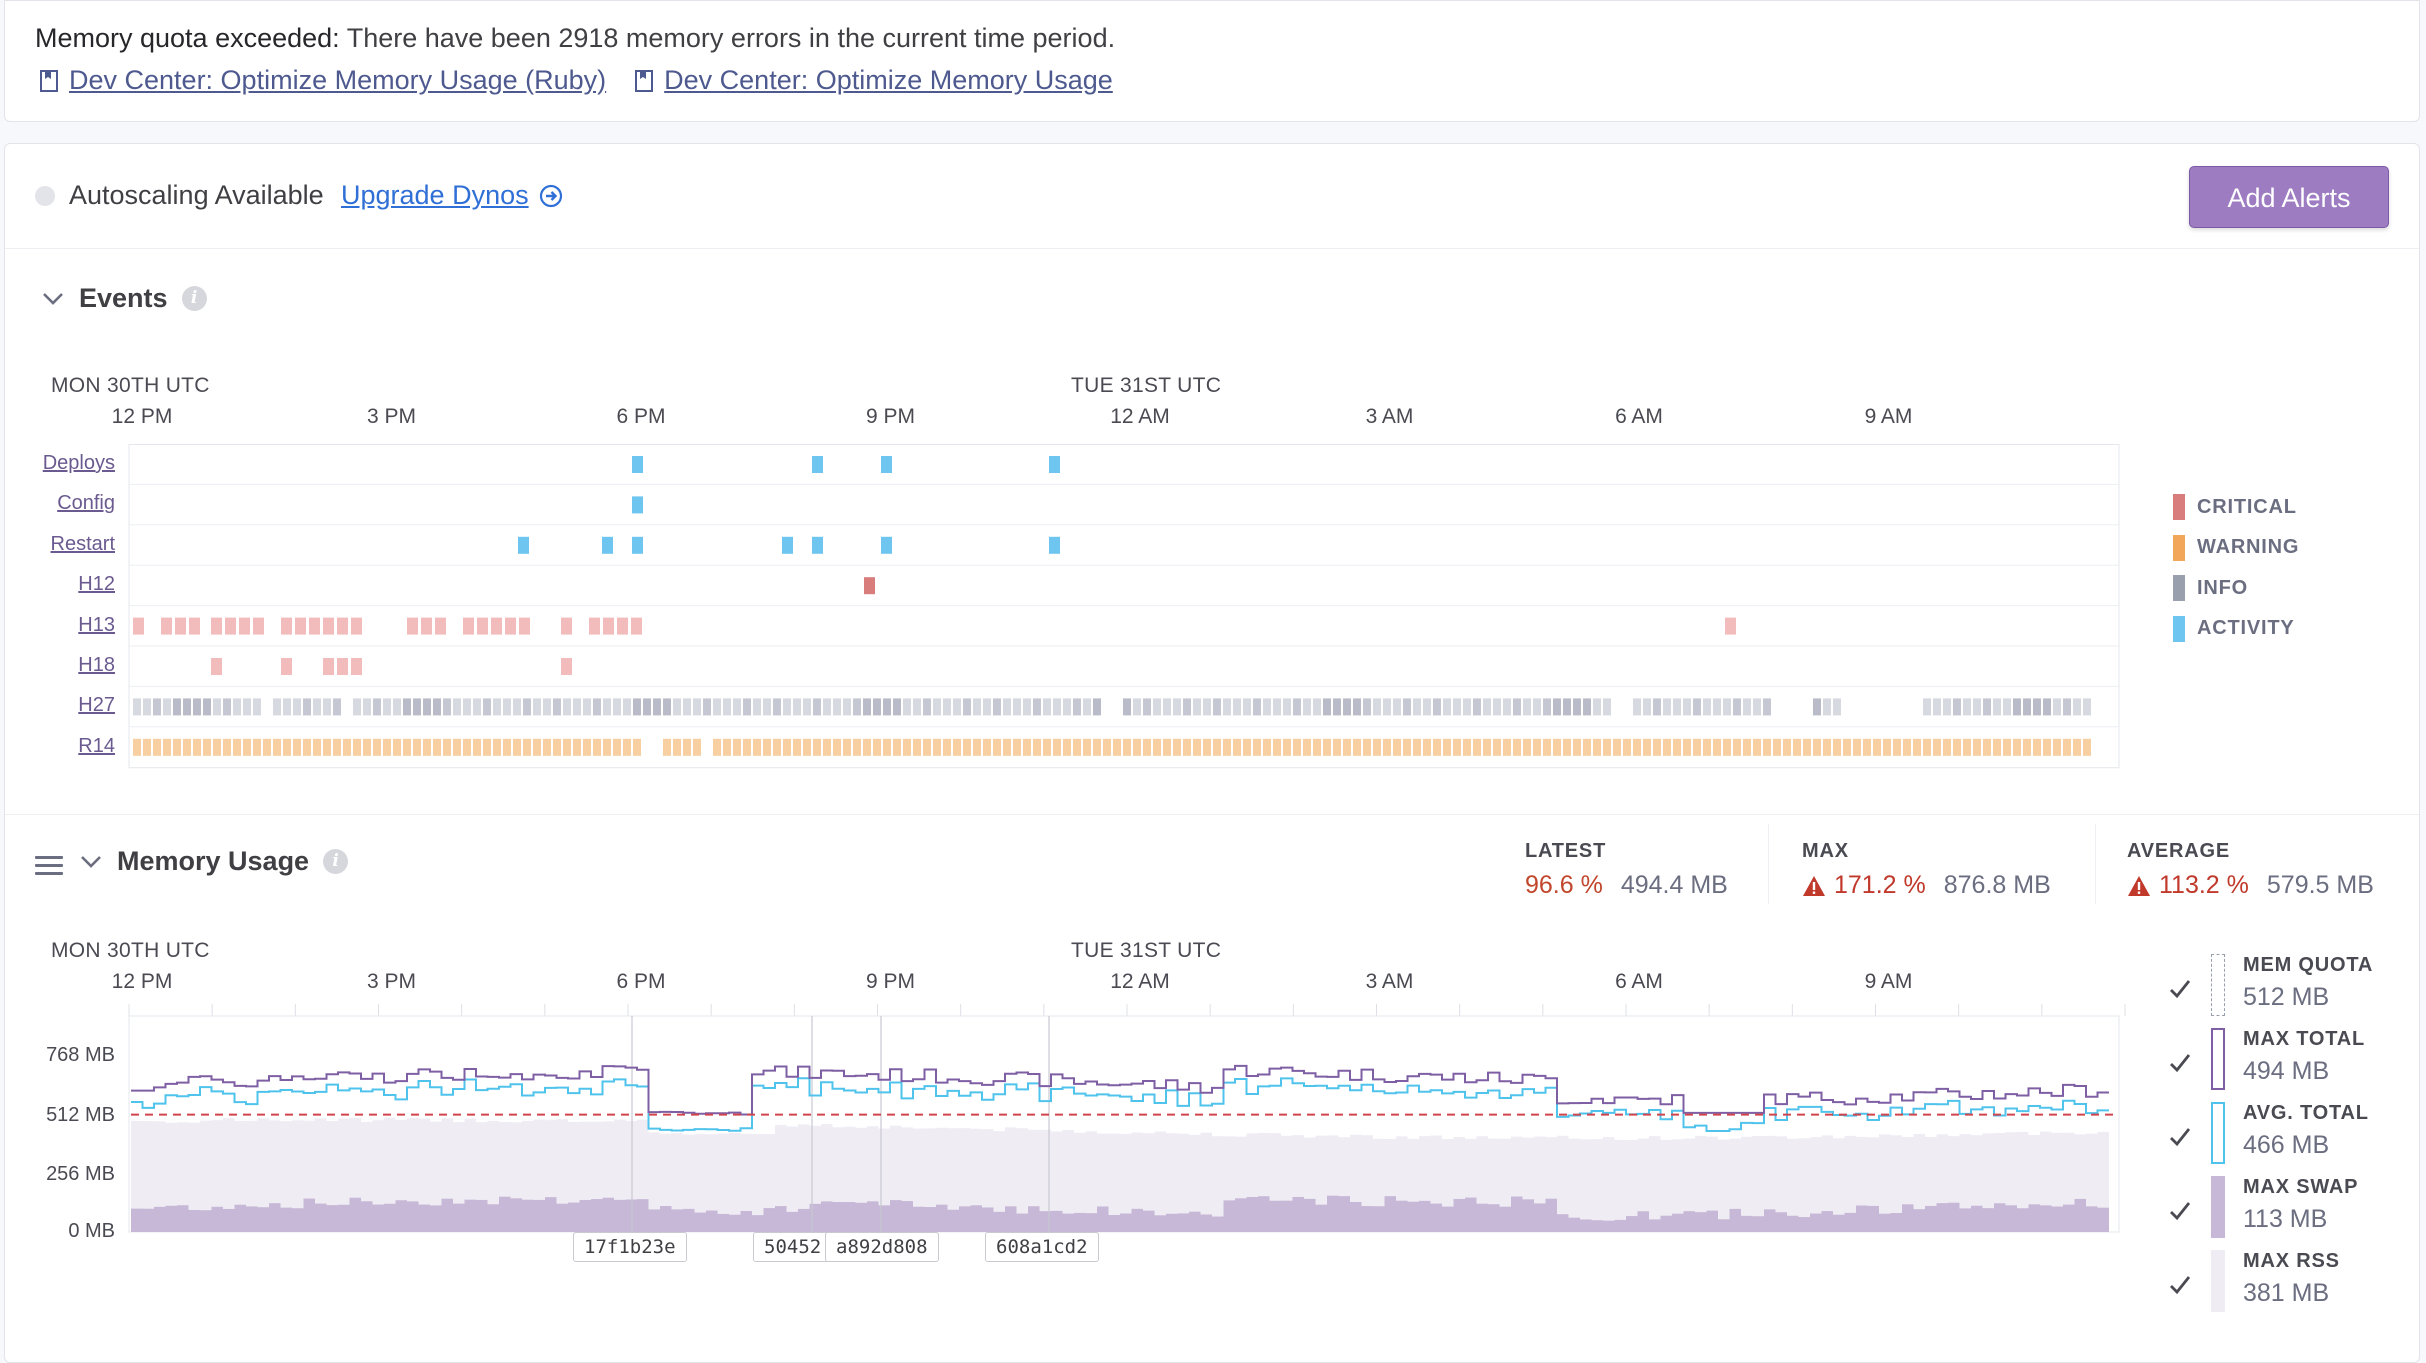 This screenshot has width=2426, height=1363. I want to click on memory-header: Memory Usage i, so click(214, 861).